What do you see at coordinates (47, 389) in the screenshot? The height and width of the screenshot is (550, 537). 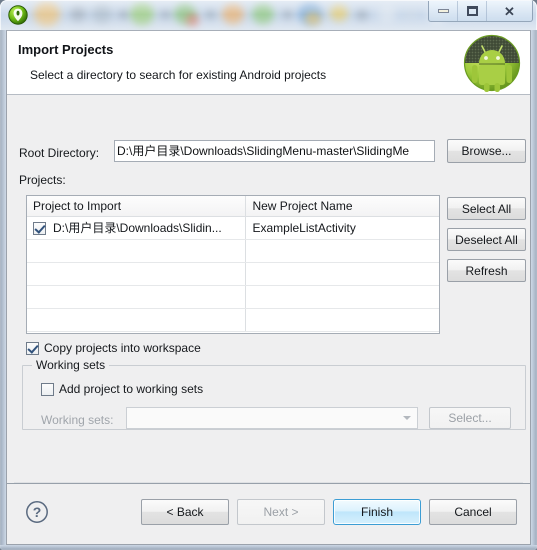 I see `add-to-working-sets-checkbox` at bounding box center [47, 389].